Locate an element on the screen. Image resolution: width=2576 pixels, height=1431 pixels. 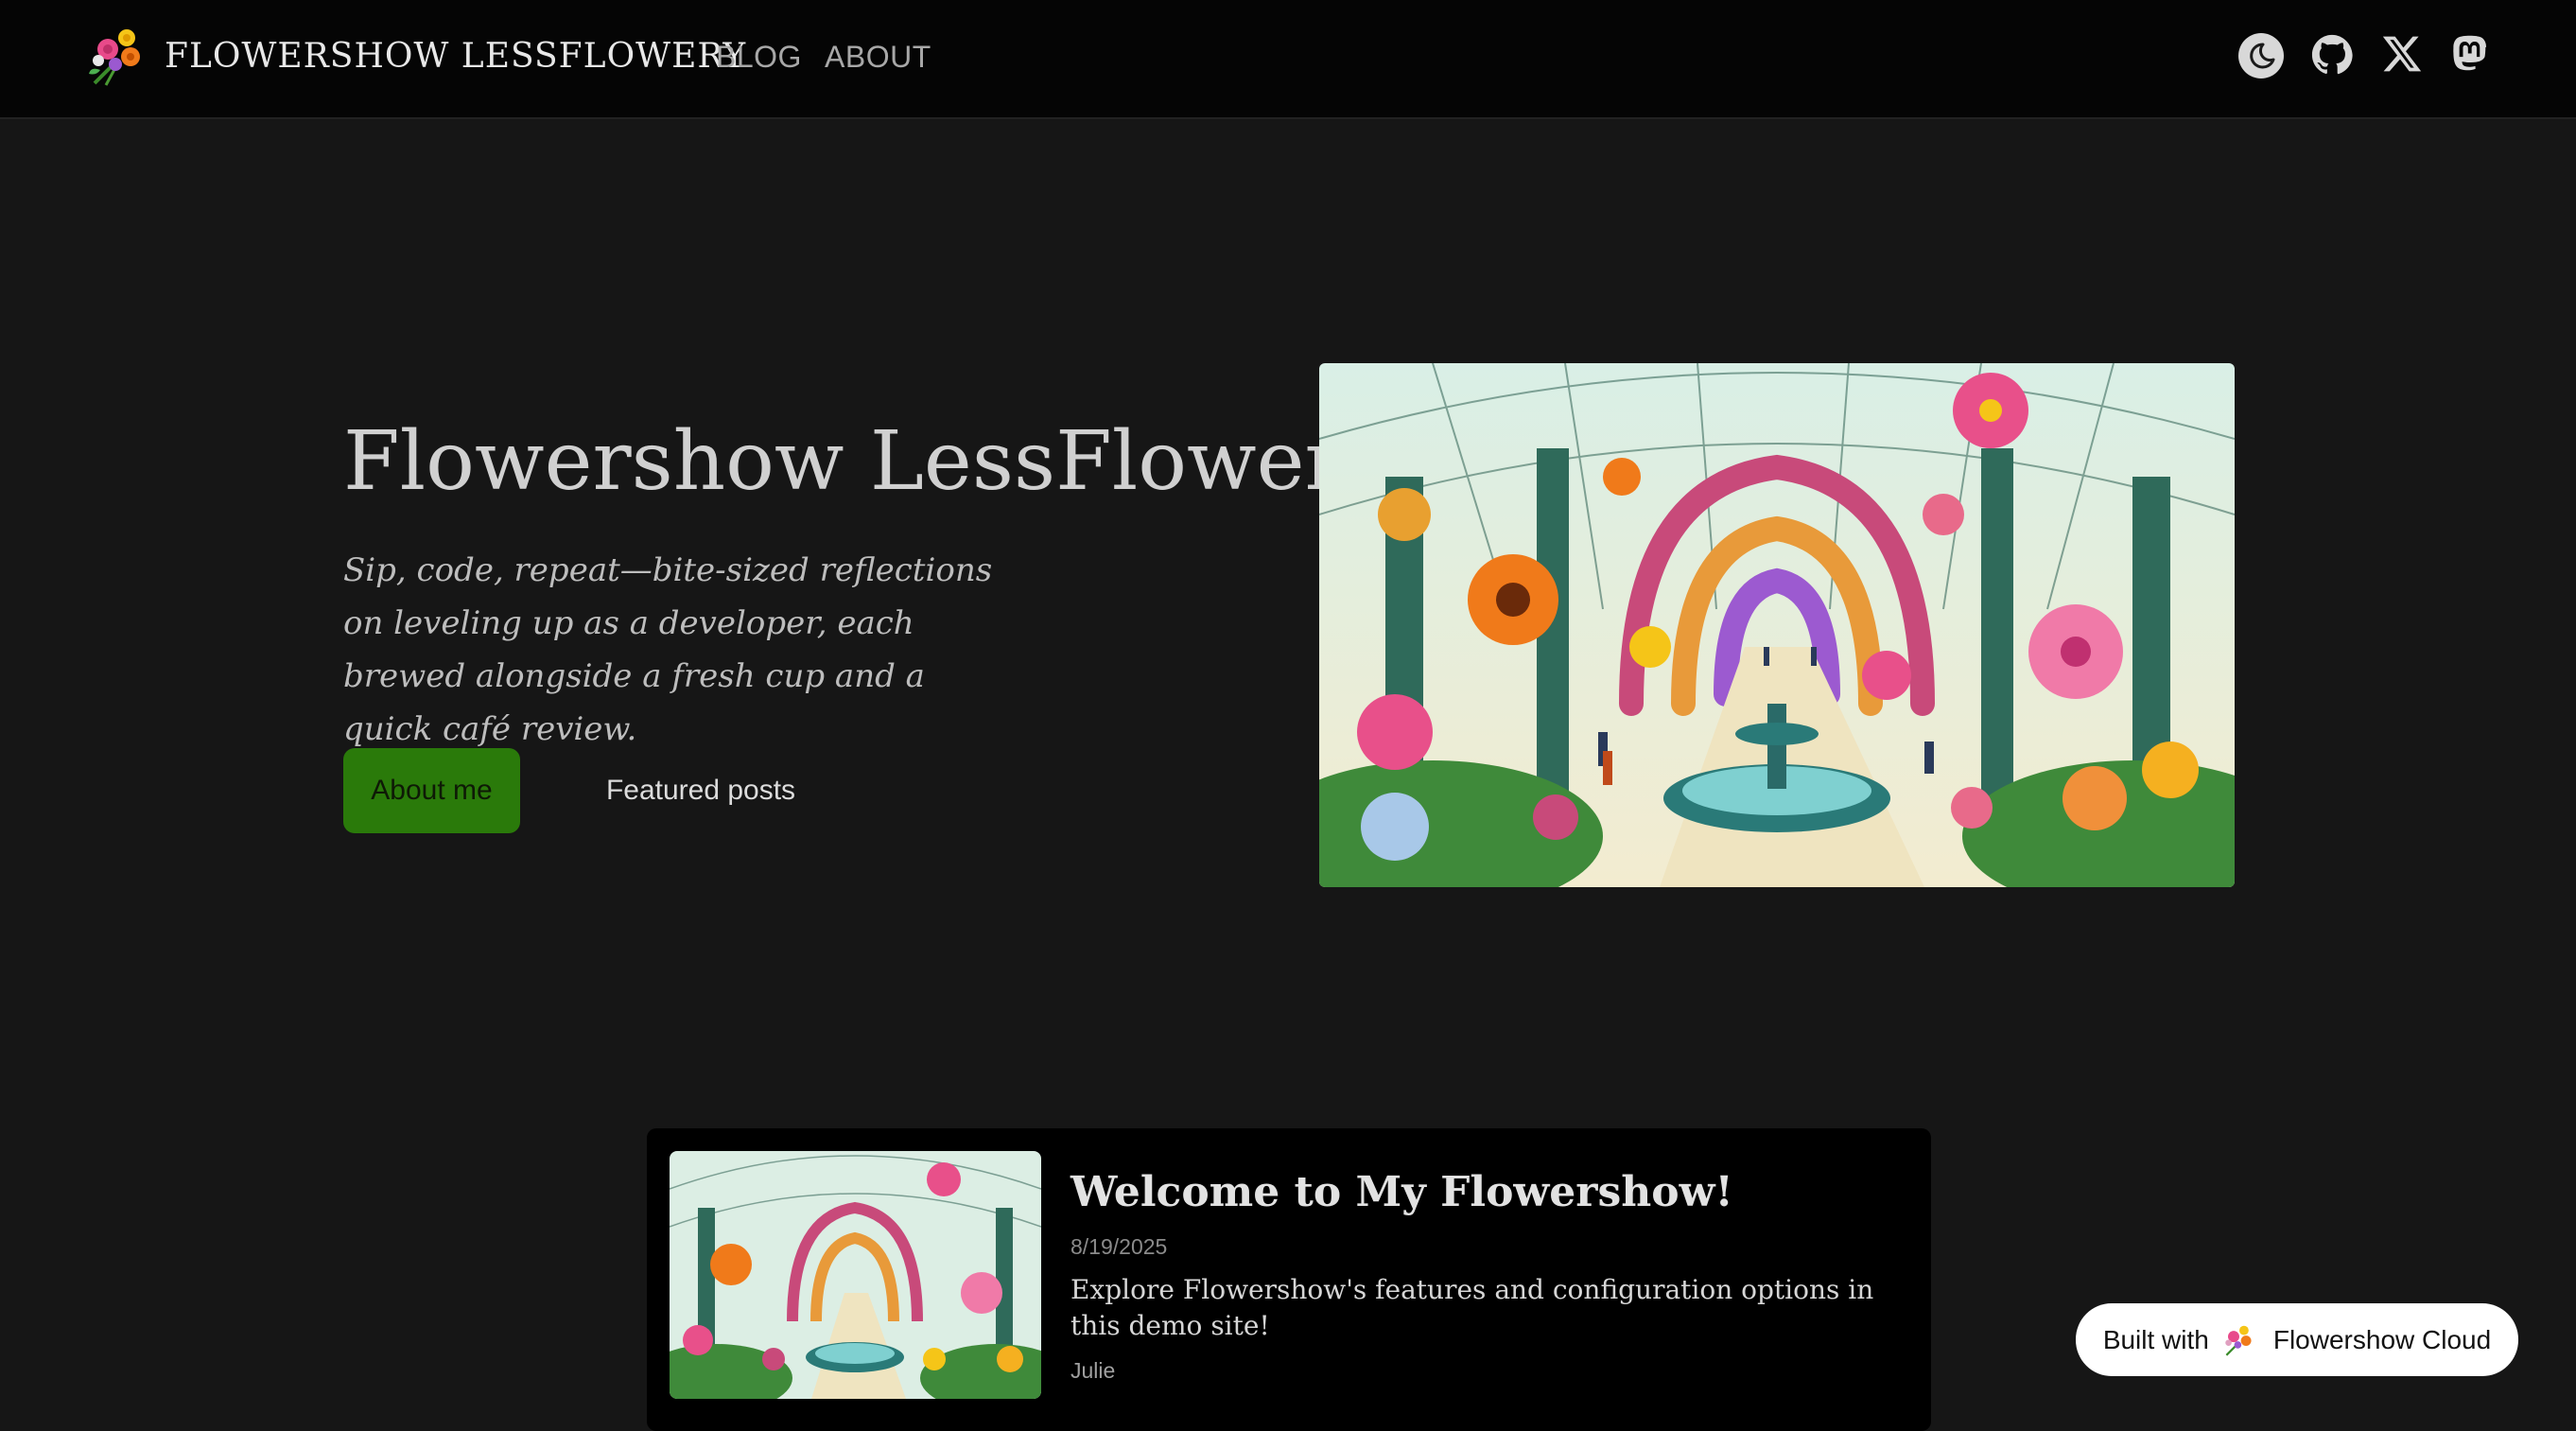
mastodon-link is located at coordinates (2470, 54).